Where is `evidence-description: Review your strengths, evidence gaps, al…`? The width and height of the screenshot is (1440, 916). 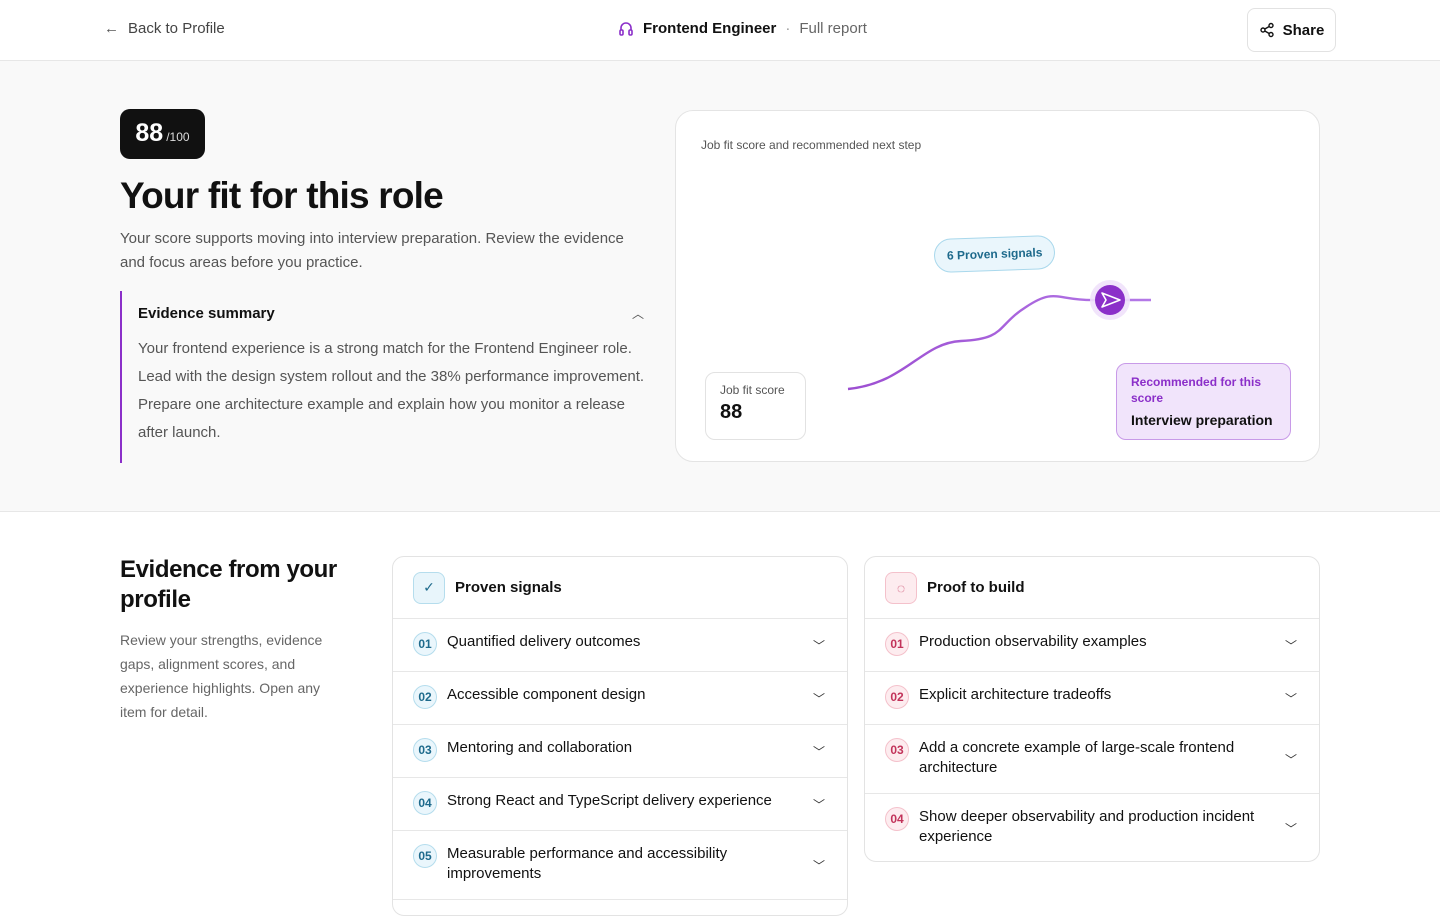 evidence-description: Review your strengths, evidence gaps, al… is located at coordinates (221, 676).